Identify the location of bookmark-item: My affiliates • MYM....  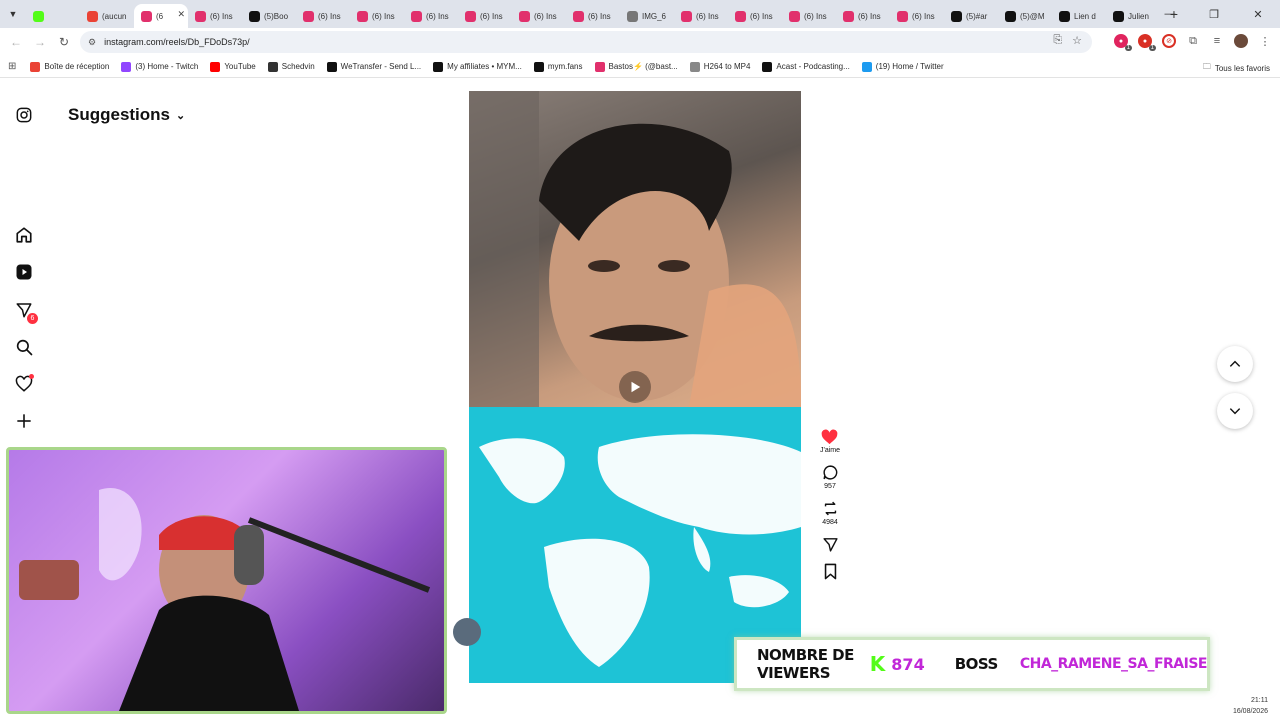
(477, 66).